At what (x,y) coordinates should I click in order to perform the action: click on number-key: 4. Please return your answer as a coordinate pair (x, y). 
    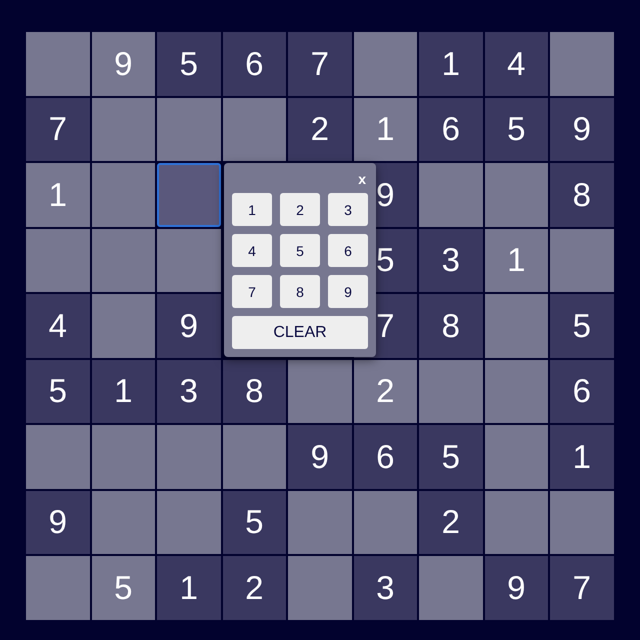
    Looking at the image, I should click on (252, 250).